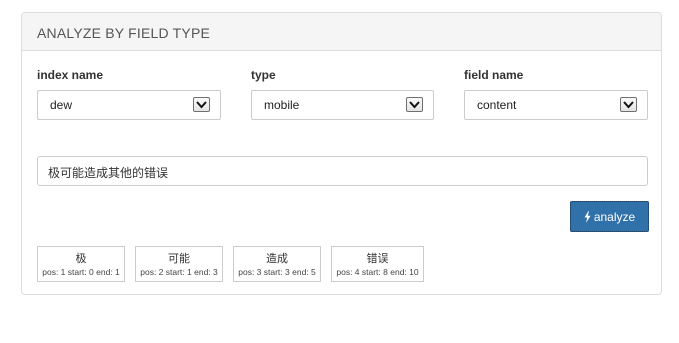  What do you see at coordinates (70, 75) in the screenshot?
I see `index-name-label: index name` at bounding box center [70, 75].